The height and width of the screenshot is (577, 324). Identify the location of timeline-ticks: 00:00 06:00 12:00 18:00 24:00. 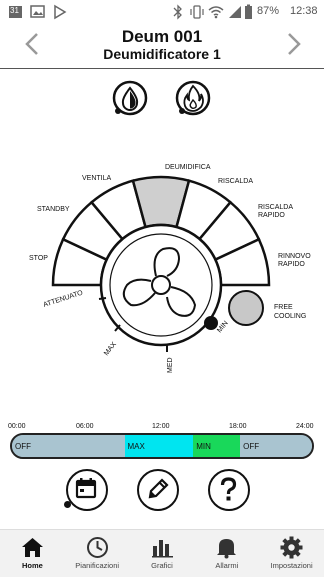
(162, 428).